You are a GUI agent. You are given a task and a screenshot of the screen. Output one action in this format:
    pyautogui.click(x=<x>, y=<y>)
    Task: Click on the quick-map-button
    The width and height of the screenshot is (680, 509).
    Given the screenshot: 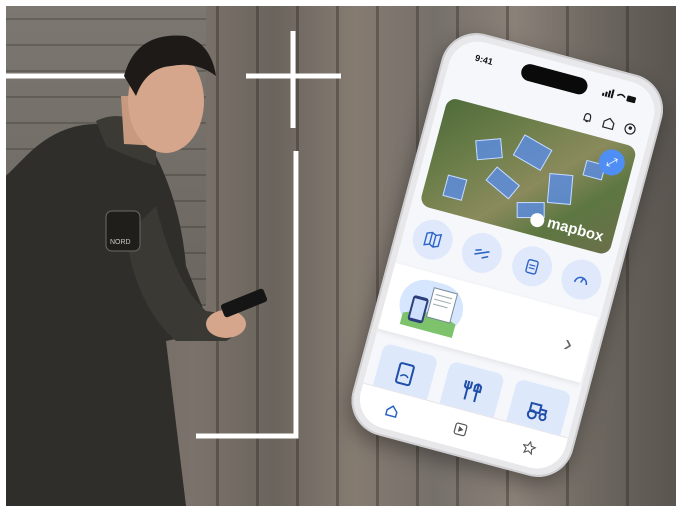 What is the action you would take?
    pyautogui.click(x=433, y=240)
    